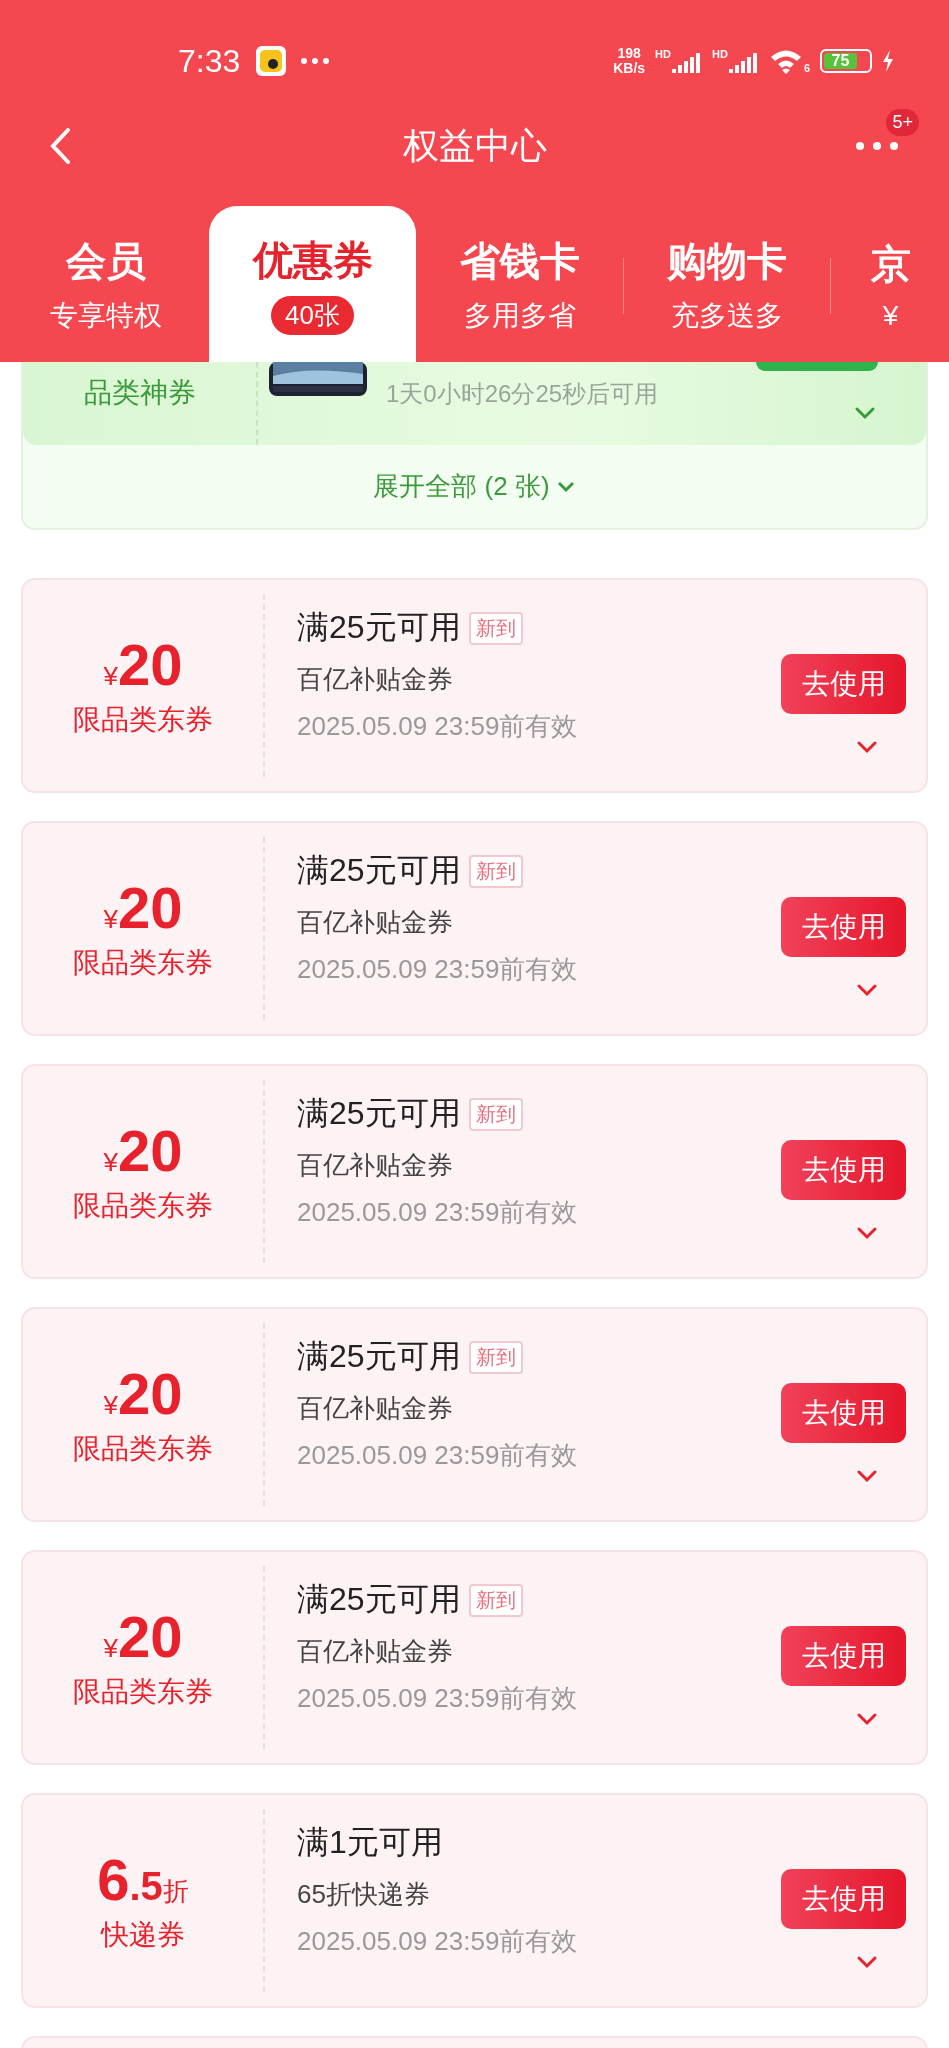  Describe the element at coordinates (139, 393) in the screenshot. I see `coupon-category: 品类神券` at that location.